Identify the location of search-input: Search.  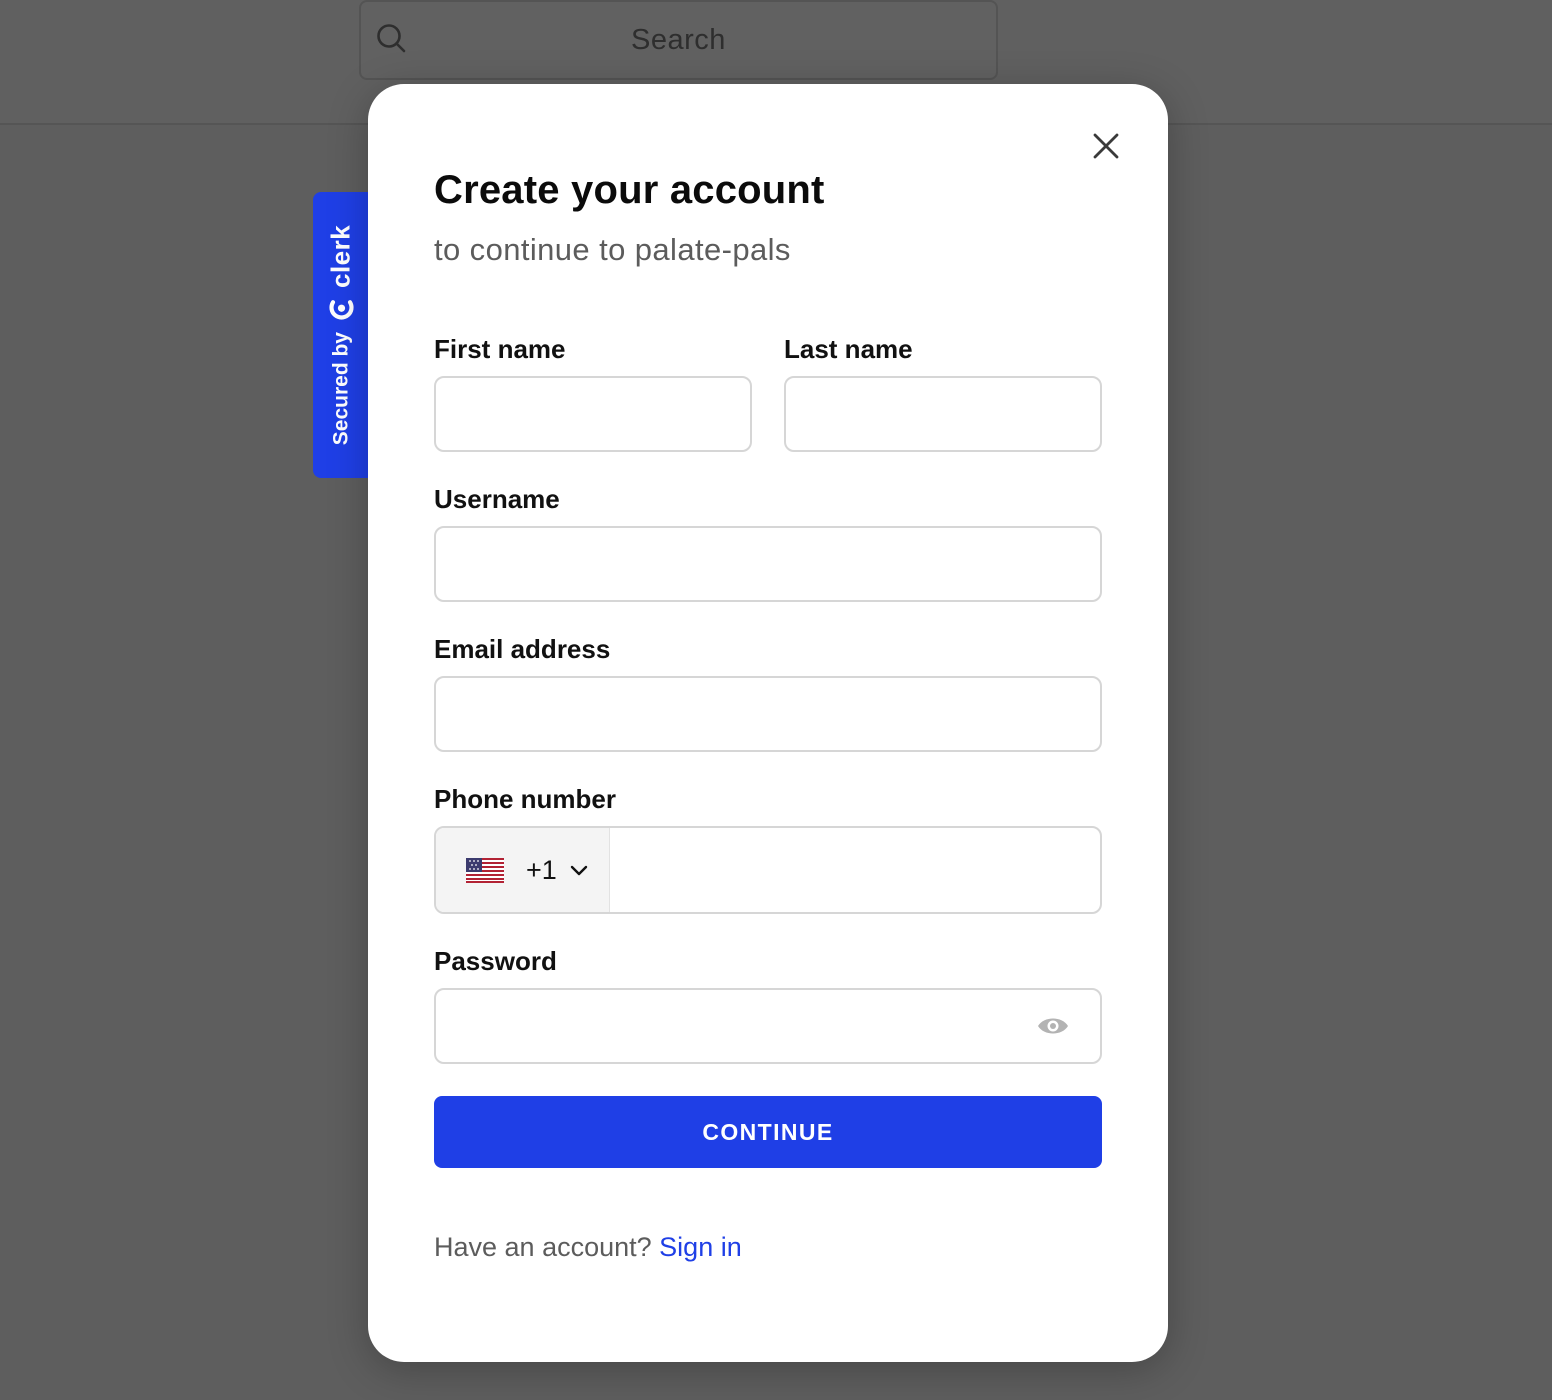
(678, 40).